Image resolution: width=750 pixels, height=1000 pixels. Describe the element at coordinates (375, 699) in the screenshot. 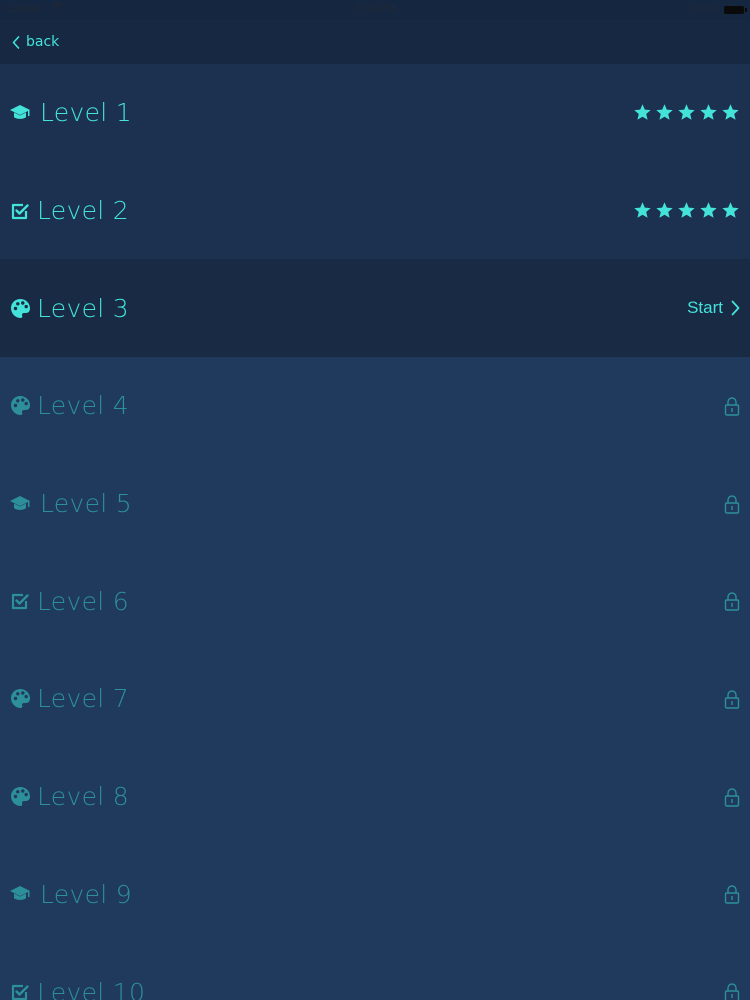

I see `level-row: Level 7` at that location.